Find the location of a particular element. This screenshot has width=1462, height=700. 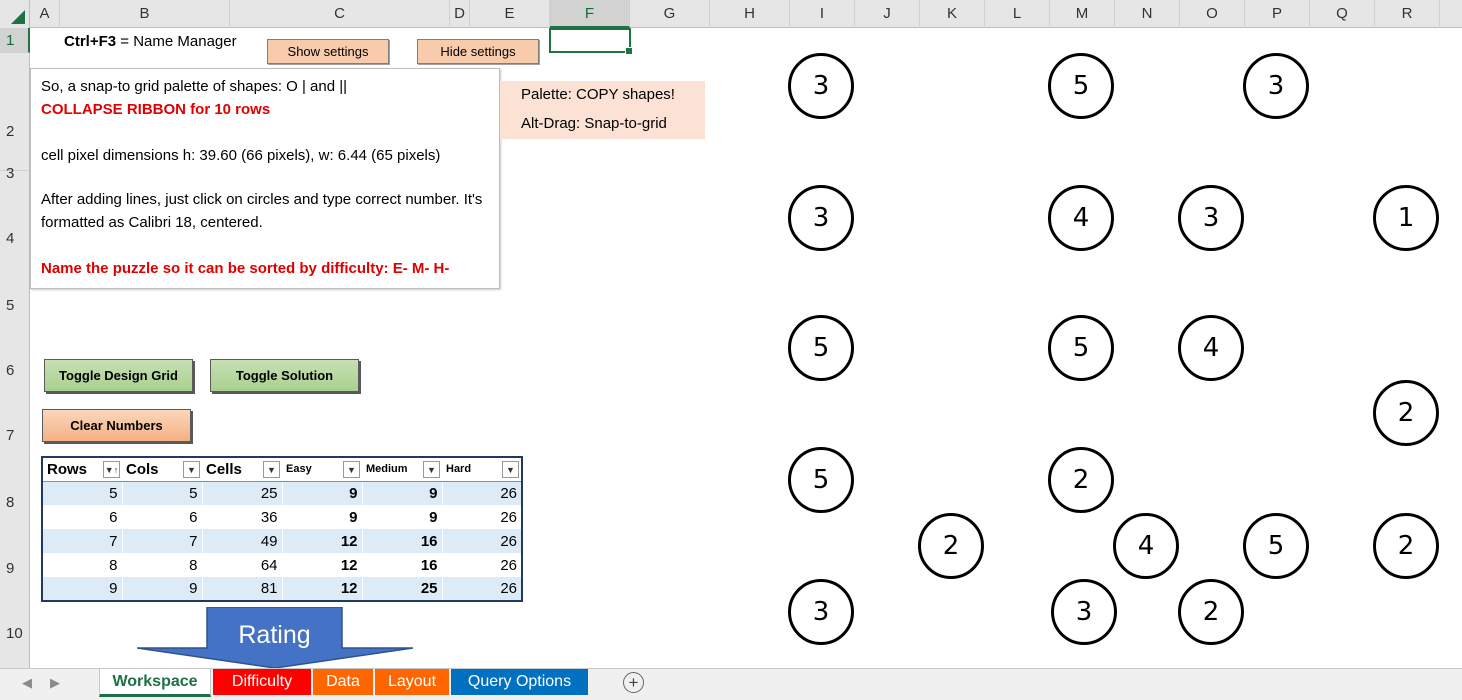

column-header-h: H is located at coordinates (750, 14).